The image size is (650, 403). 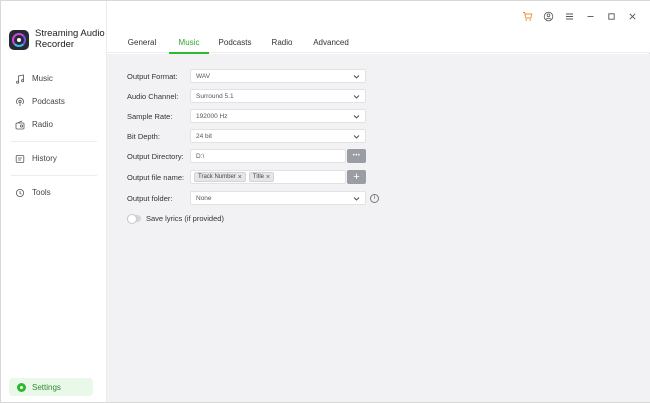 I want to click on brand: Streaming Audio Recorder, so click(x=57, y=39).